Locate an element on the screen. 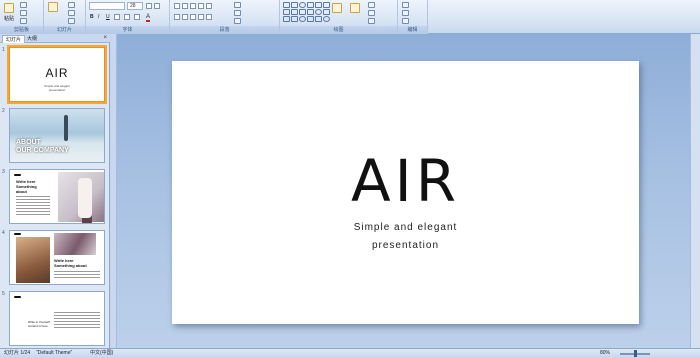 The height and width of the screenshot is (358, 700). shadow-button is located at coordinates (127, 17).